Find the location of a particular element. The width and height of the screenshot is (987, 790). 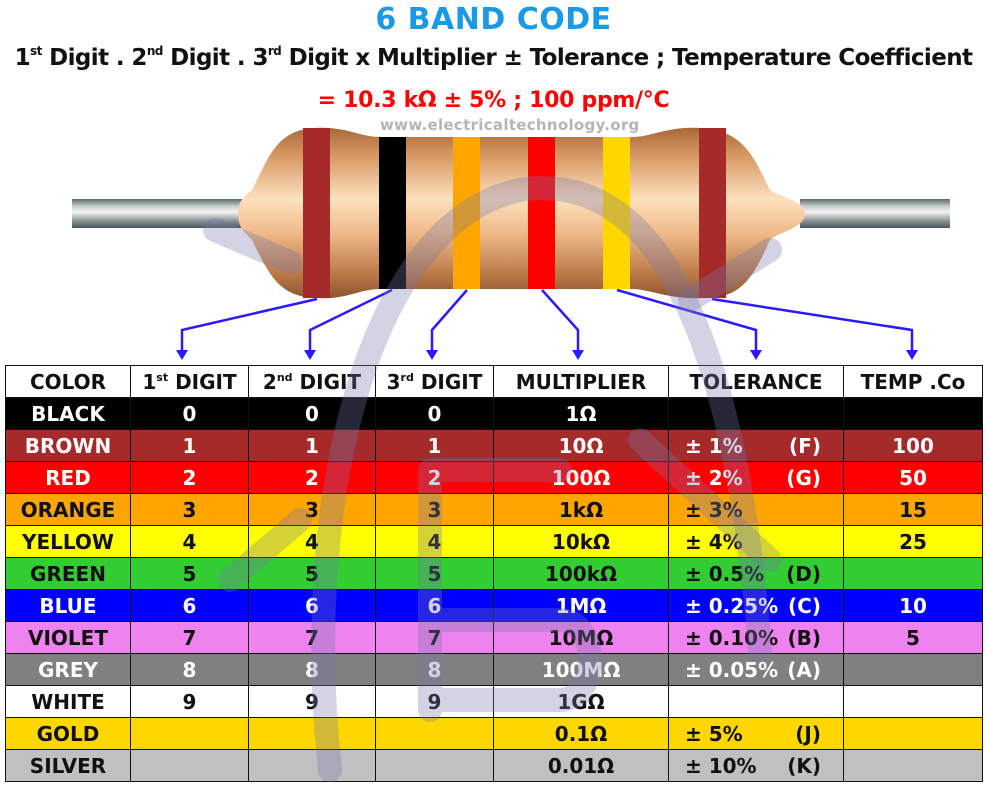

arrow-multiplier-head-icon is located at coordinates (578, 355).